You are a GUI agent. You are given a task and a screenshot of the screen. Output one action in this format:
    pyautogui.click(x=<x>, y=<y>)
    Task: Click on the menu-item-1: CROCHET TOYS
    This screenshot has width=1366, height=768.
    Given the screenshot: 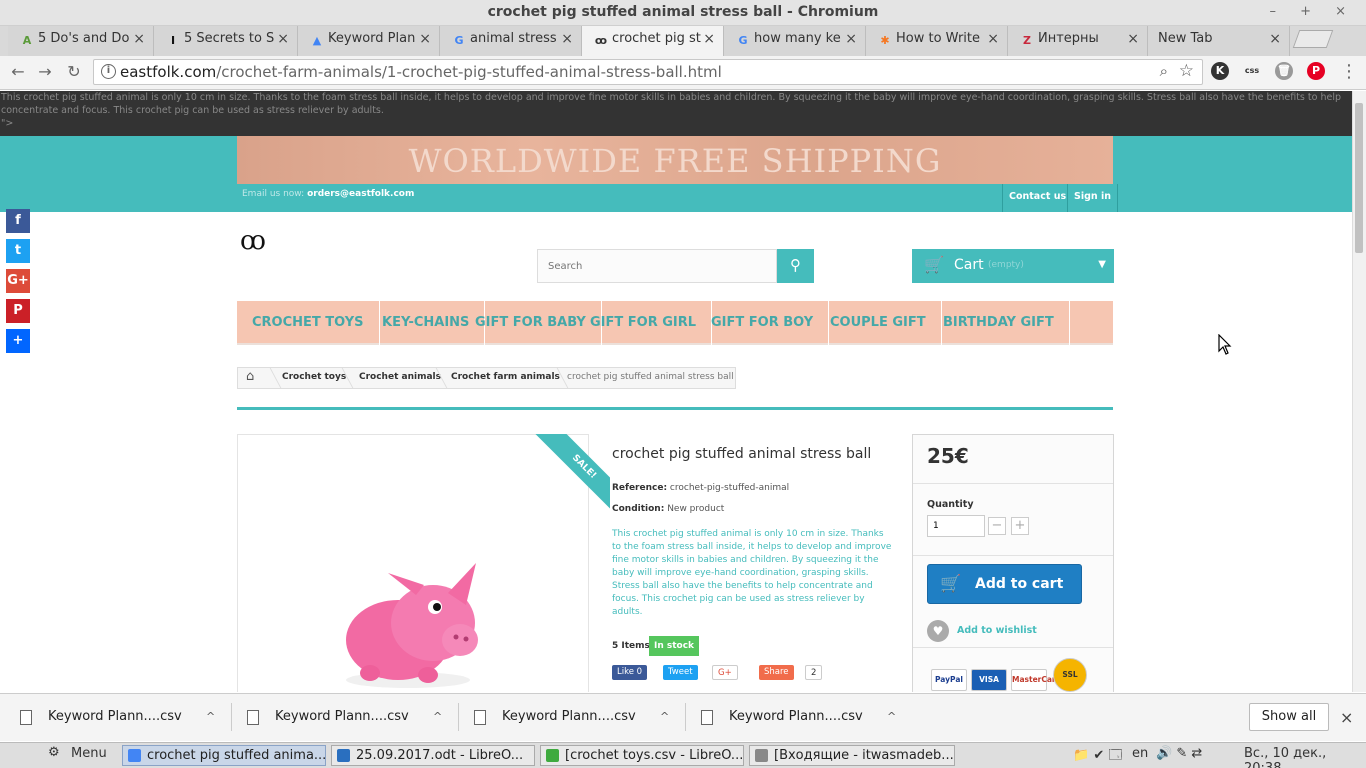 What is the action you would take?
    pyautogui.click(x=308, y=323)
    